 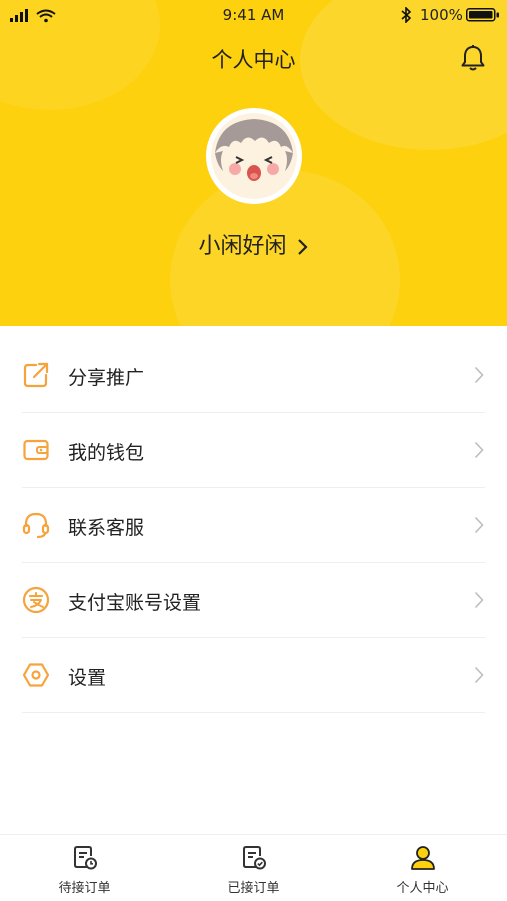 I want to click on battery-percent: 100%, so click(x=441, y=15).